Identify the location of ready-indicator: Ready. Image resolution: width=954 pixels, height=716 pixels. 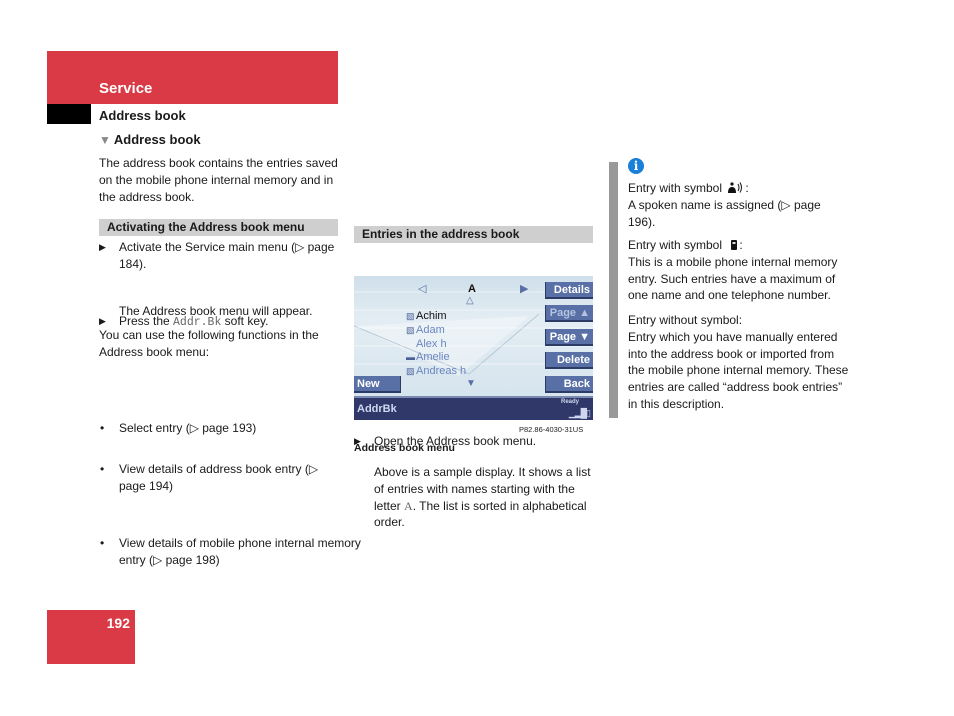
(569, 402).